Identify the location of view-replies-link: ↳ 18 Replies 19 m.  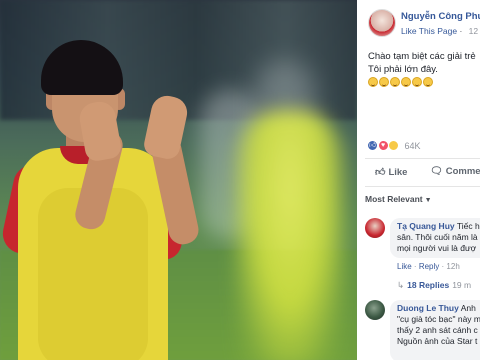
(434, 285).